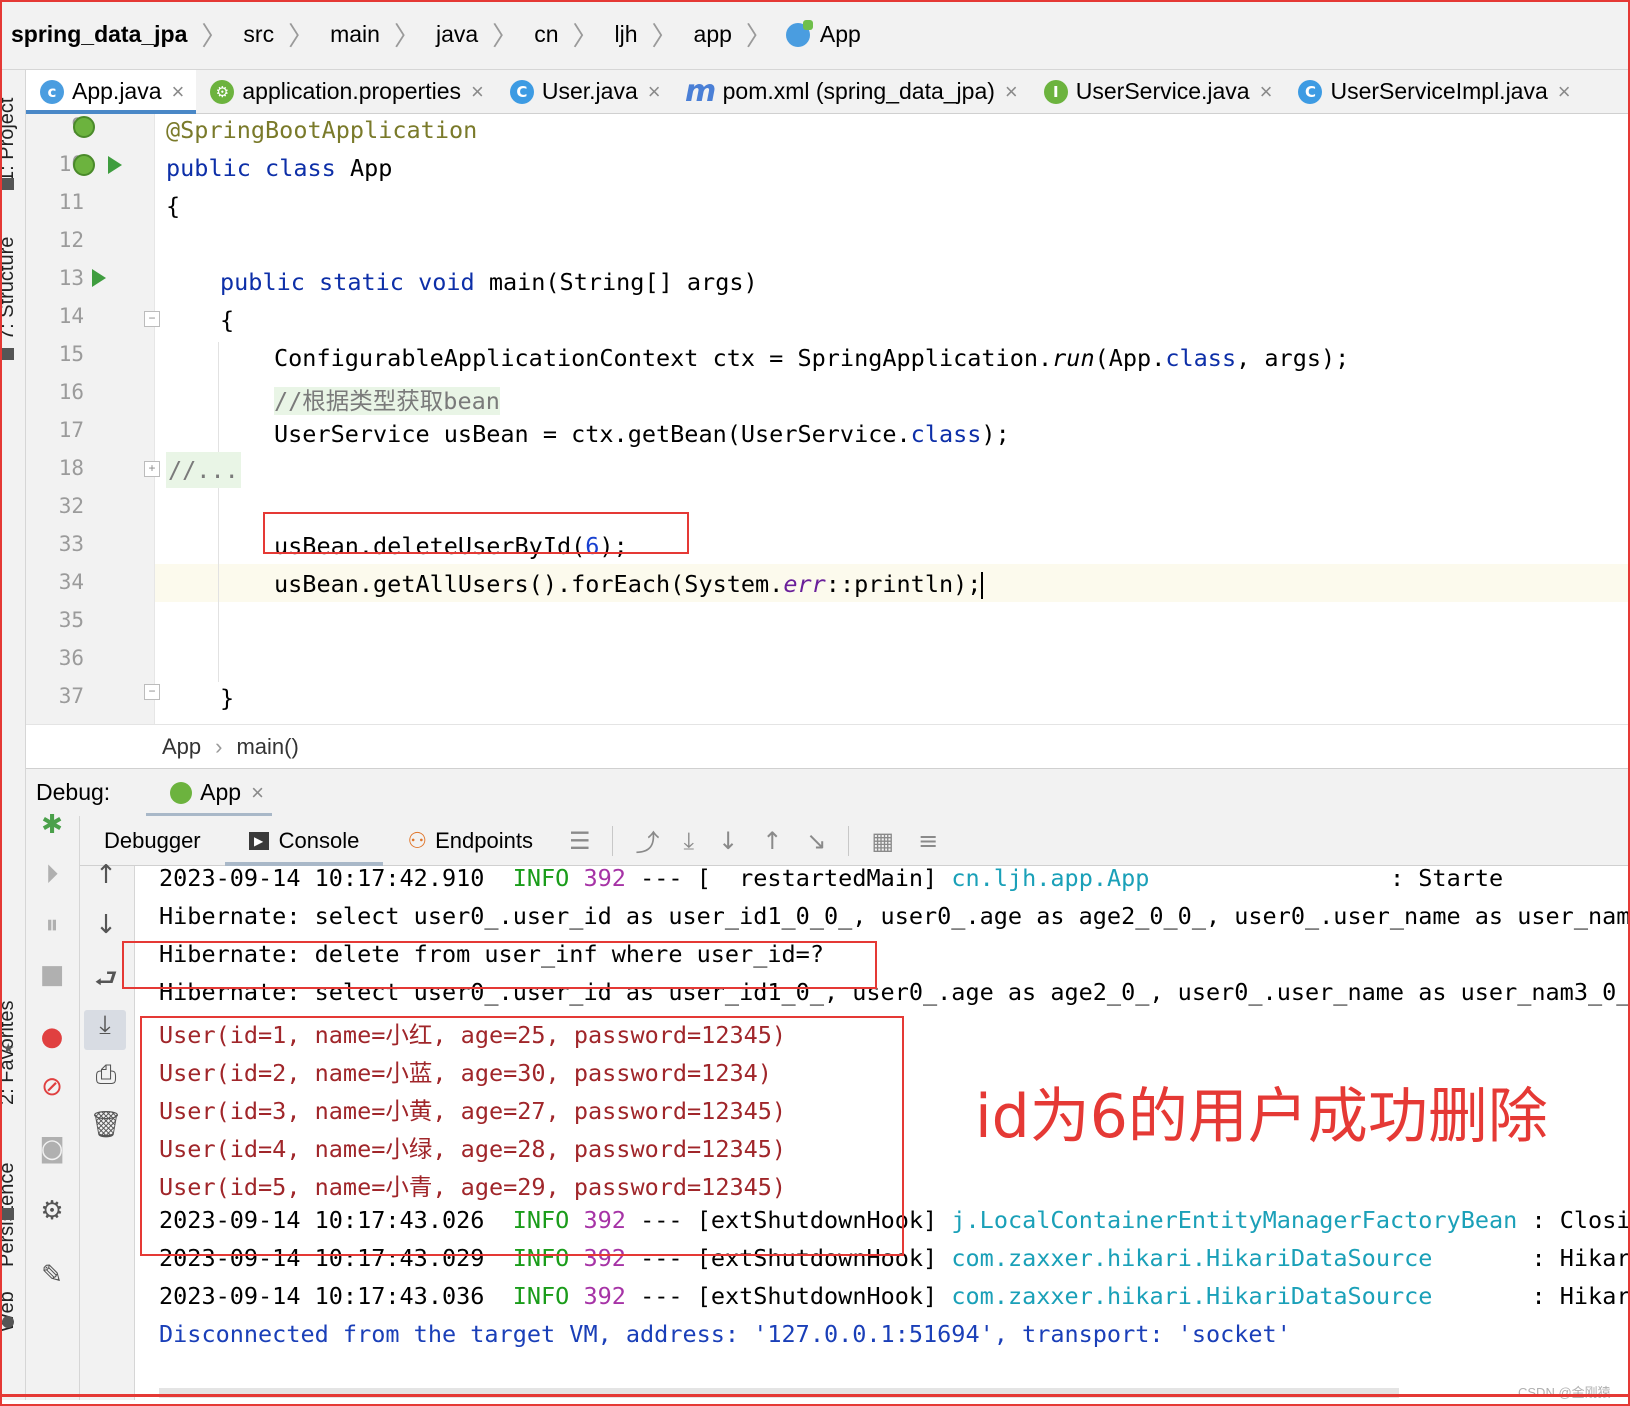  Describe the element at coordinates (267, 747) in the screenshot. I see `editor-breadcrumb-method: main()` at that location.